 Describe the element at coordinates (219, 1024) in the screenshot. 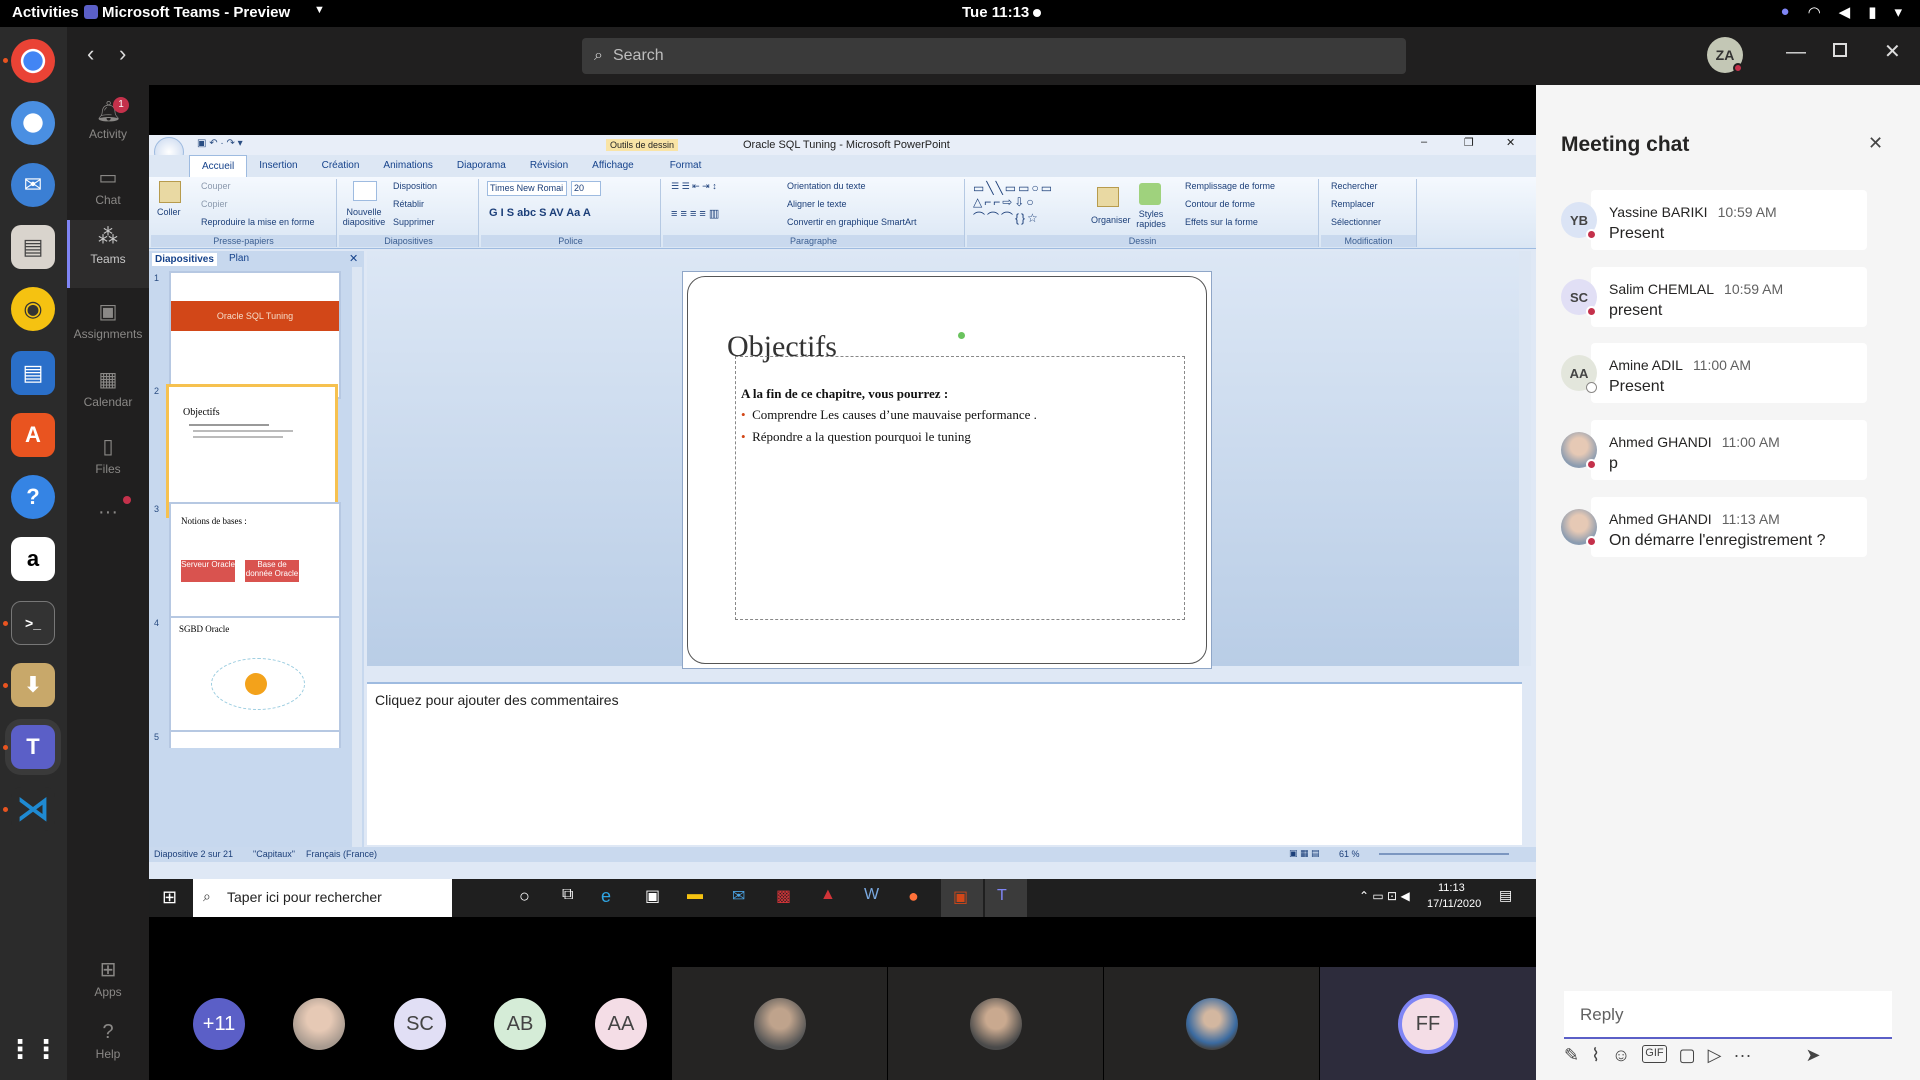

I see `overflow-participants-button: +11` at that location.